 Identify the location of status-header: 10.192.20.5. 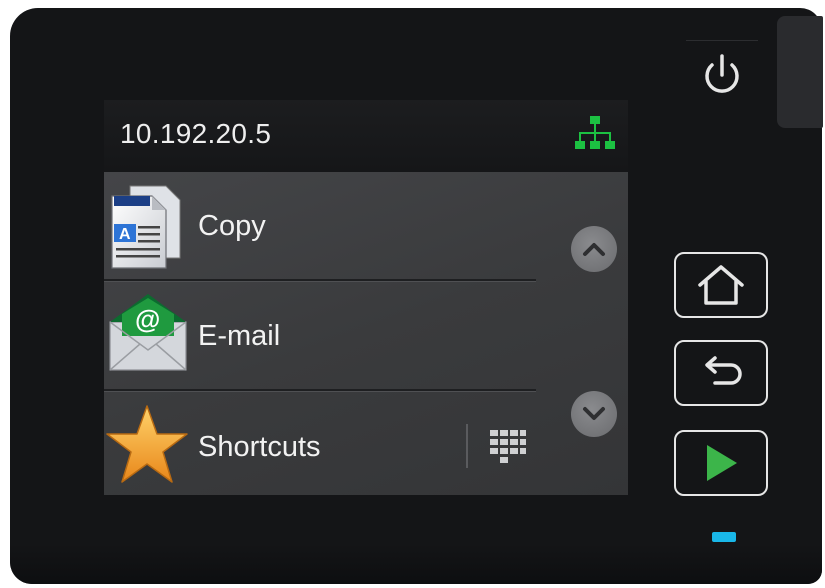
(366, 136).